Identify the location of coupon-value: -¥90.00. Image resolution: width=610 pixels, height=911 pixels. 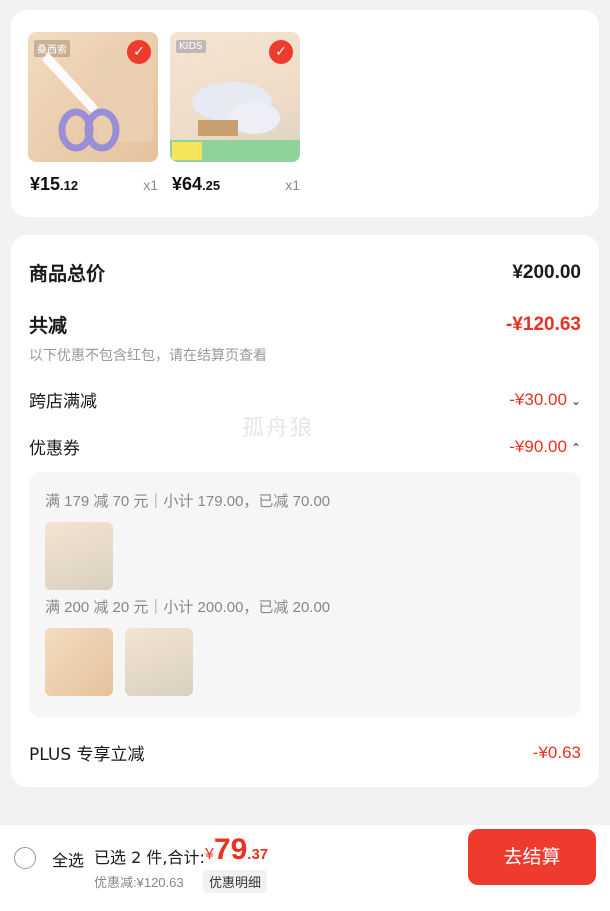
(538, 446).